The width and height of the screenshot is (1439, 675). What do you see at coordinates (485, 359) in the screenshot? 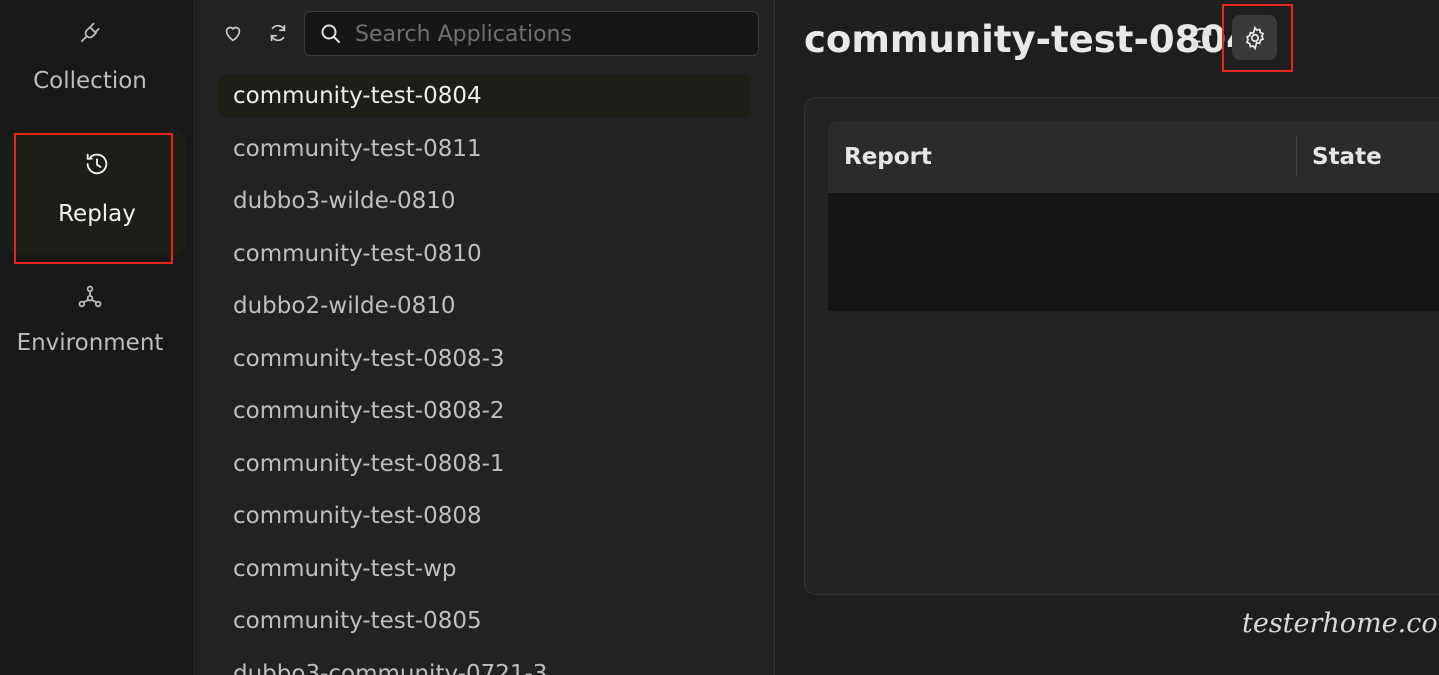
I see `list-item: community-test-0808-3` at bounding box center [485, 359].